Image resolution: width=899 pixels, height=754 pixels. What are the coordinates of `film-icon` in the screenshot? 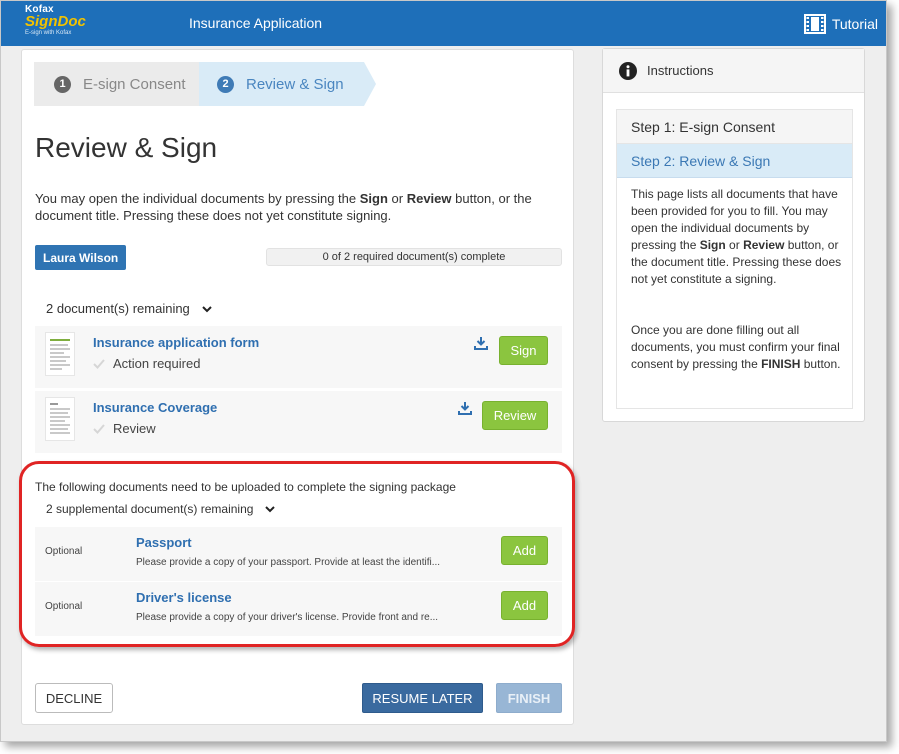 It's located at (814, 24).